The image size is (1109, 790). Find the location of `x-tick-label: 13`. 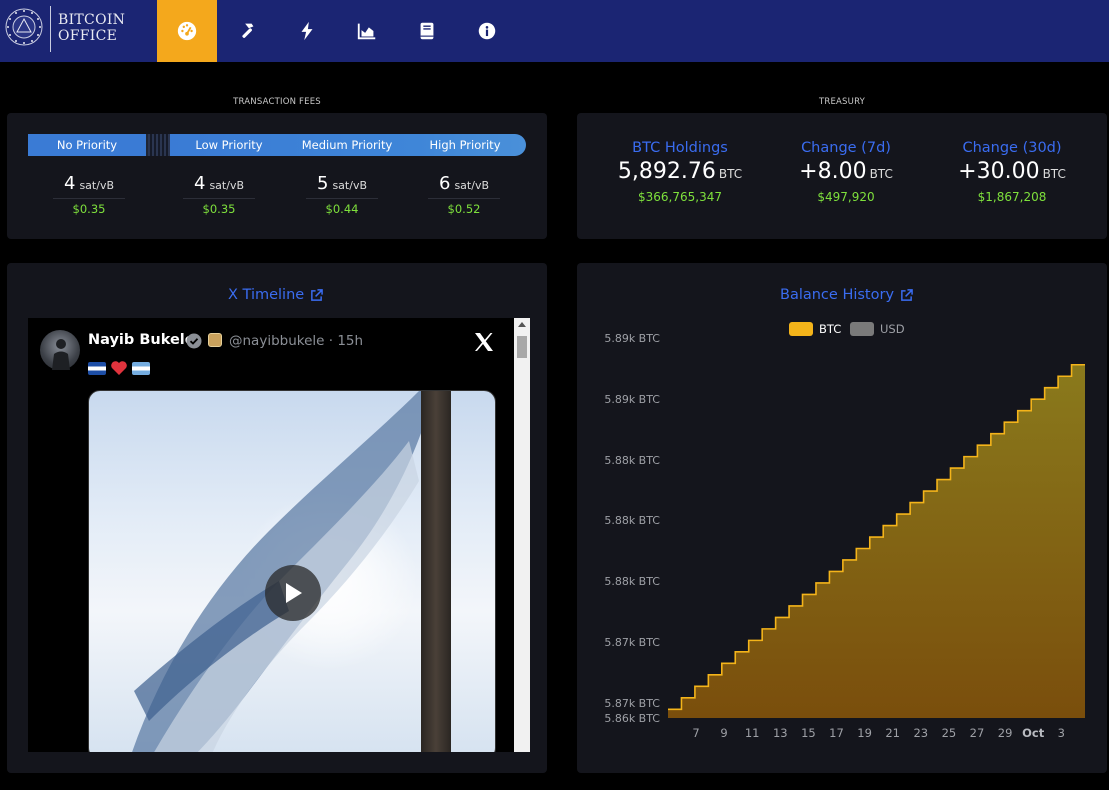

x-tick-label: 13 is located at coordinates (780, 733).